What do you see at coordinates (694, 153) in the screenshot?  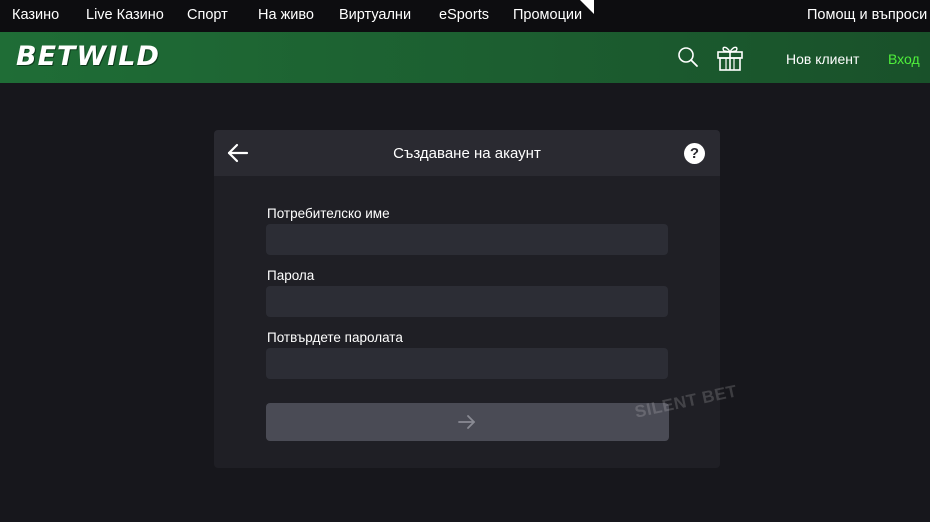 I see `help-icon: ?` at bounding box center [694, 153].